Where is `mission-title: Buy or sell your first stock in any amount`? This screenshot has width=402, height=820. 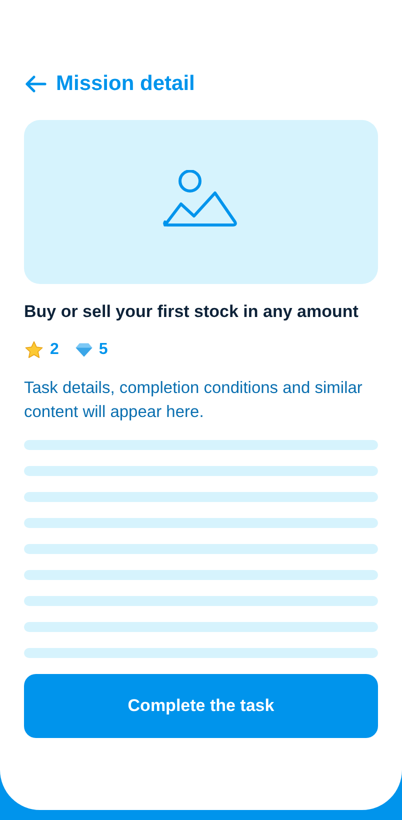 mission-title: Buy or sell your first stock in any amount is located at coordinates (192, 312).